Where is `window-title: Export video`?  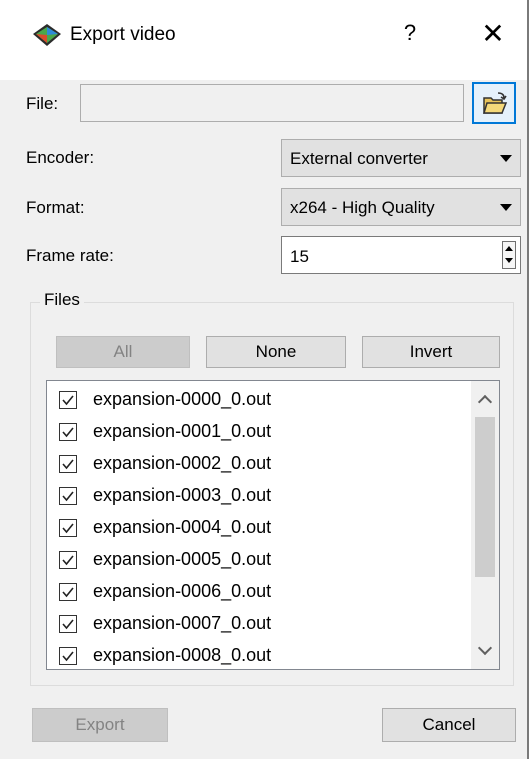 window-title: Export video is located at coordinates (123, 34).